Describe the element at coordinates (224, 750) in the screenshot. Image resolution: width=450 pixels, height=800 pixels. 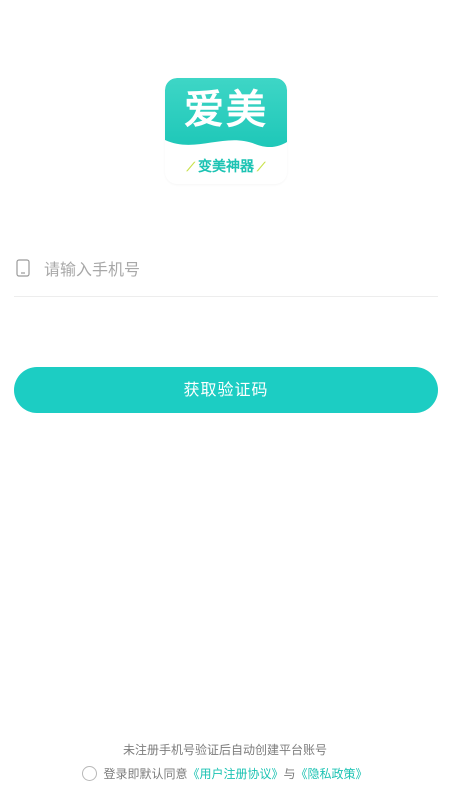
I see `register-note: 未注册手机号验证后自动创建平台账号` at that location.